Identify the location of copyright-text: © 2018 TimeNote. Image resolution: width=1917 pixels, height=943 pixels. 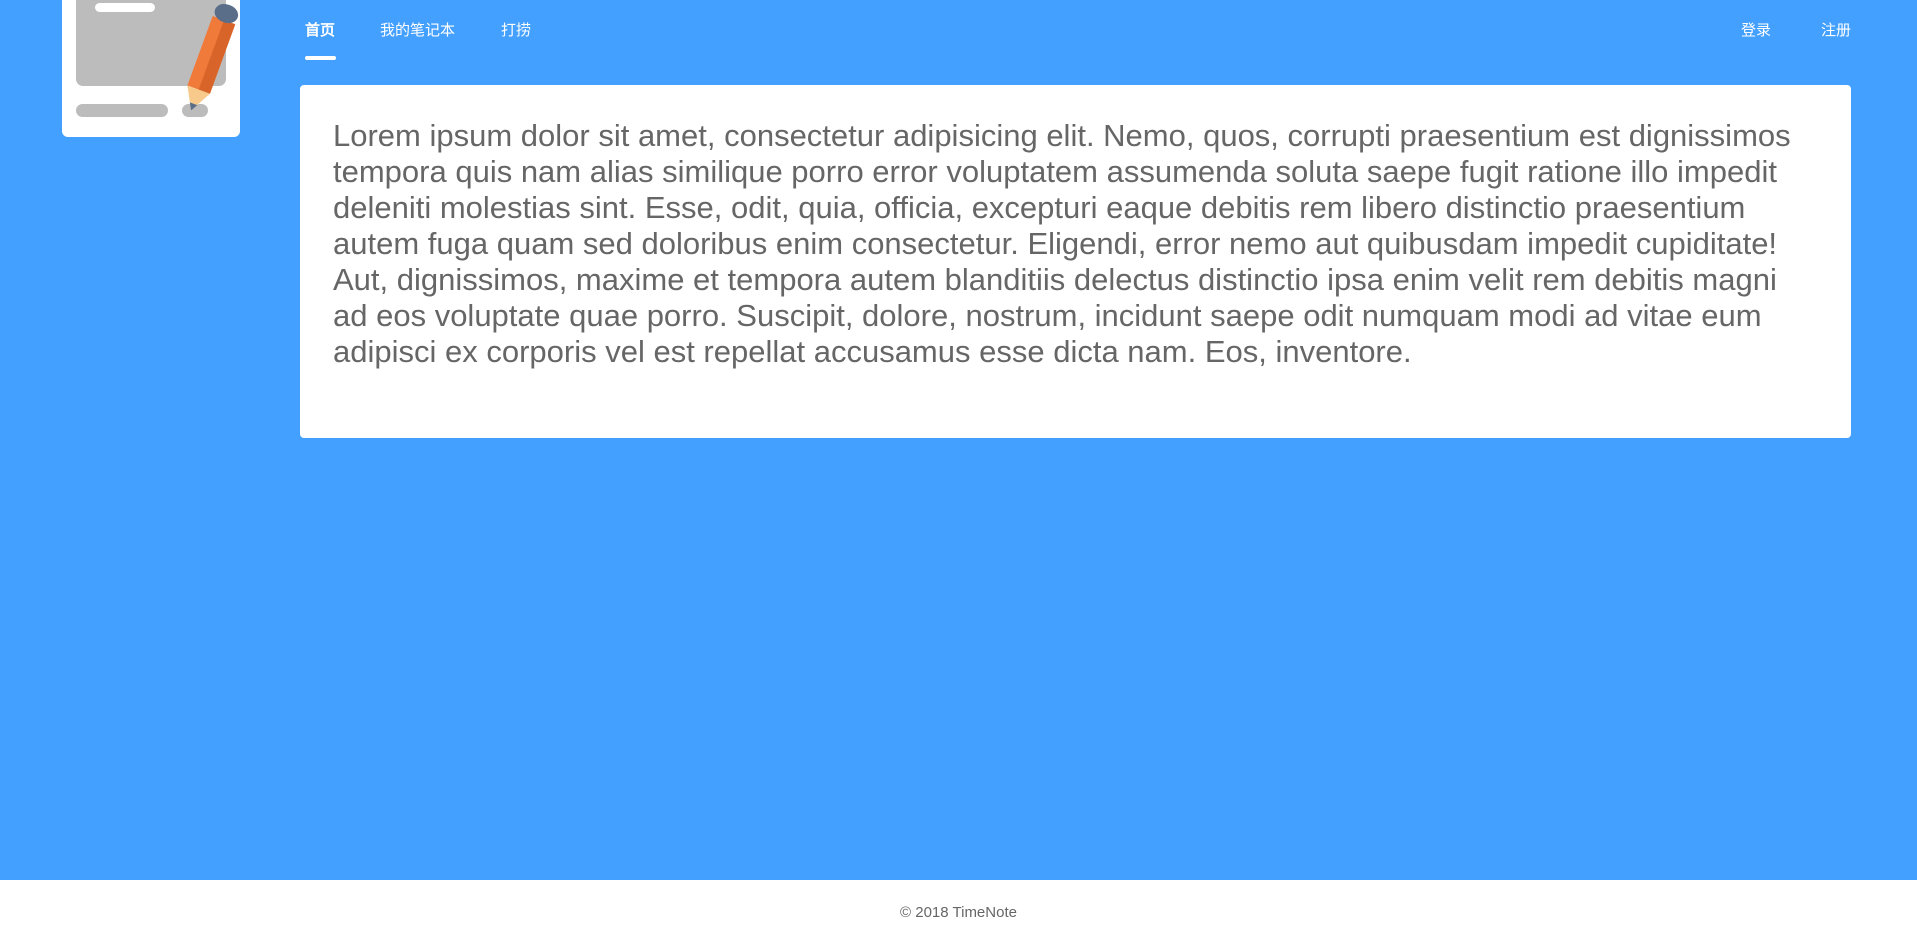
(958, 912).